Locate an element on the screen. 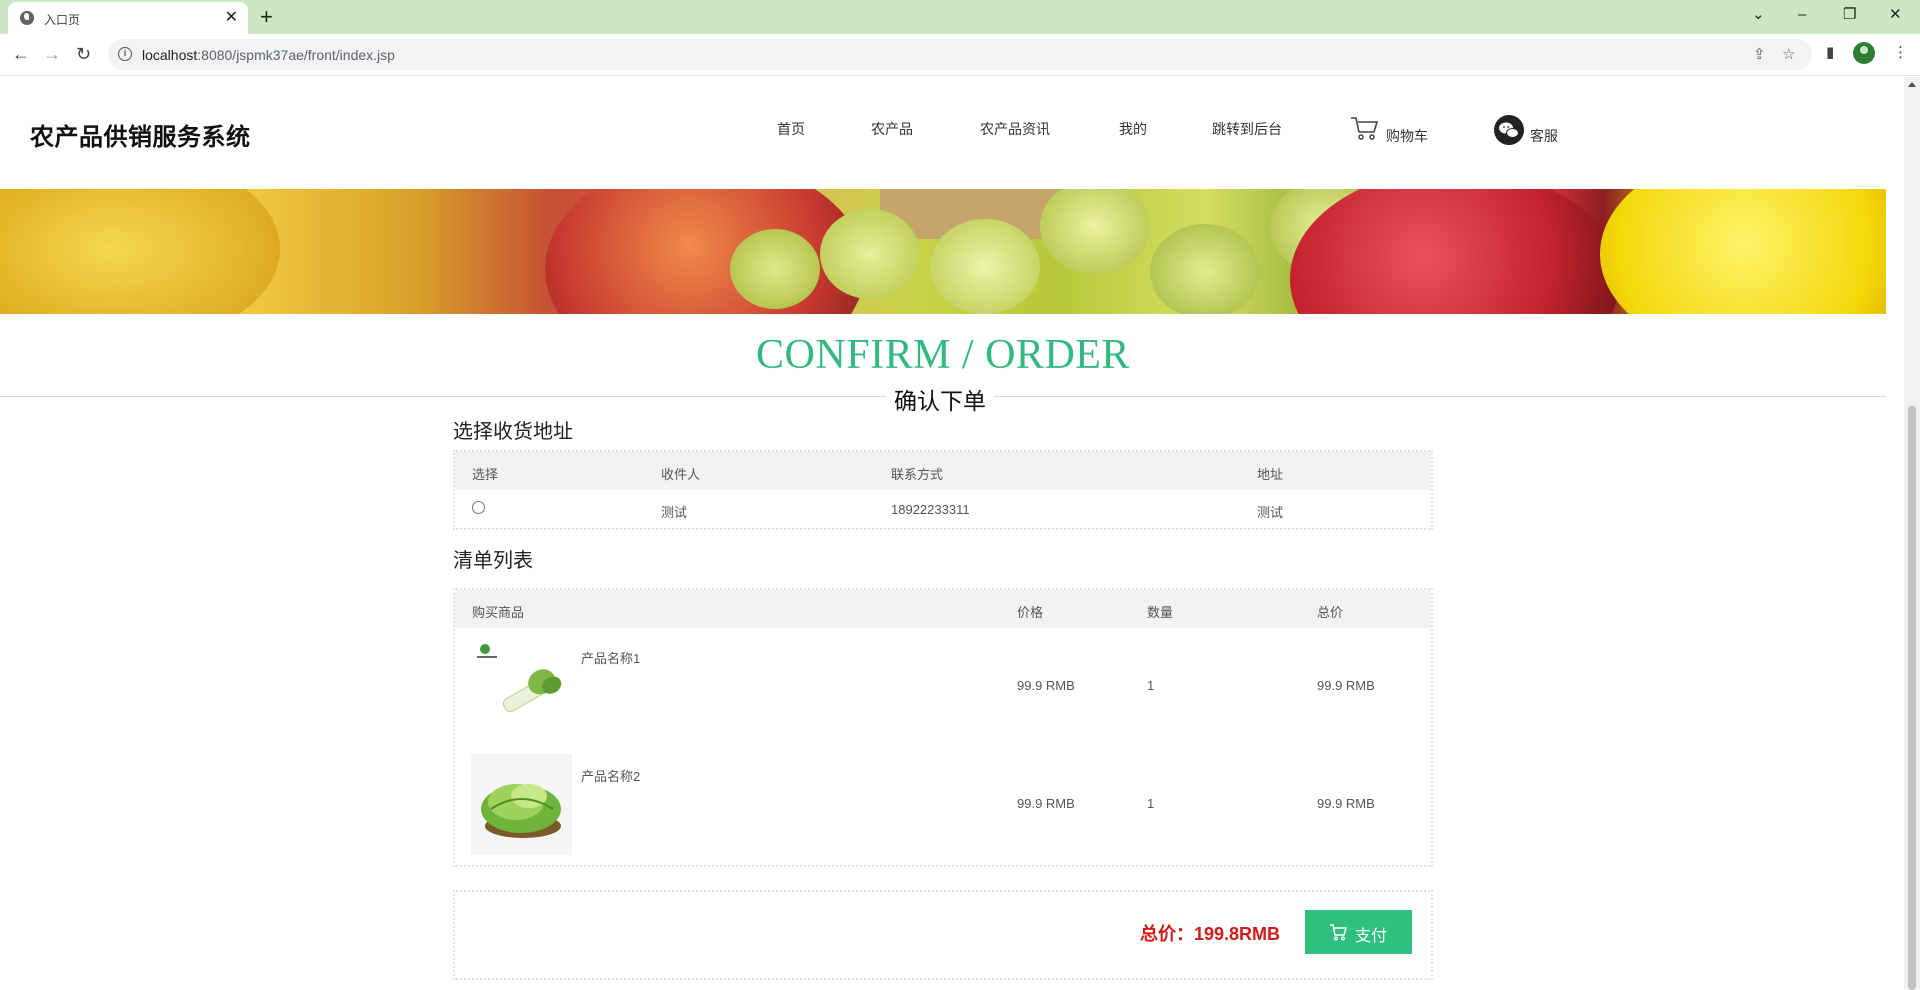 The width and height of the screenshot is (1920, 990). site-info-icon: i is located at coordinates (125, 54).